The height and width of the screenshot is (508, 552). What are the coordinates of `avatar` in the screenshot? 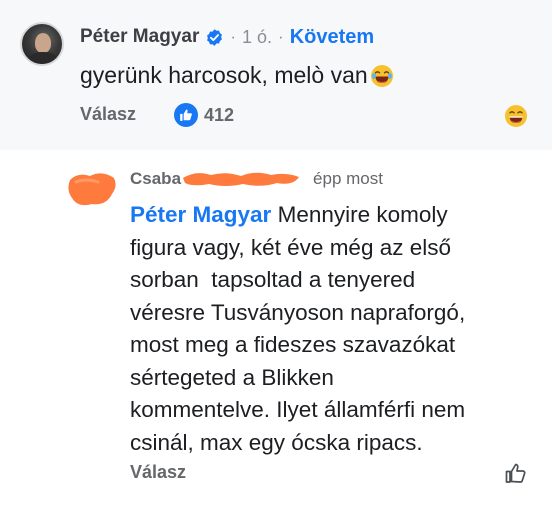 It's located at (42, 44).